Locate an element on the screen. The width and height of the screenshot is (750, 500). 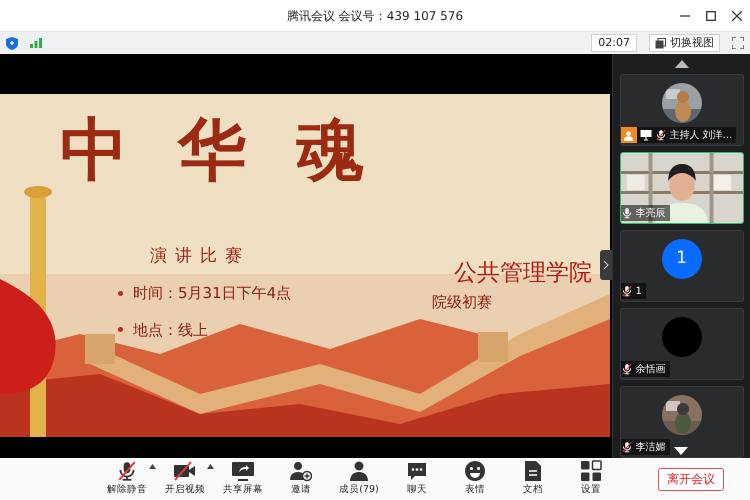
chevron-right-icon is located at coordinates (606, 265).